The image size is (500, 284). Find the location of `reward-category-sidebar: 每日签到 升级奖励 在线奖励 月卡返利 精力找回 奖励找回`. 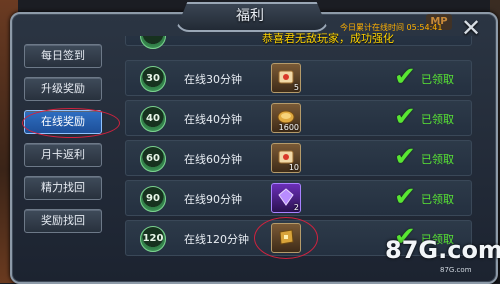

reward-category-sidebar: 每日签到 升级奖励 在线奖励 月卡返利 精力找回 奖励找回 is located at coordinates (64, 143).